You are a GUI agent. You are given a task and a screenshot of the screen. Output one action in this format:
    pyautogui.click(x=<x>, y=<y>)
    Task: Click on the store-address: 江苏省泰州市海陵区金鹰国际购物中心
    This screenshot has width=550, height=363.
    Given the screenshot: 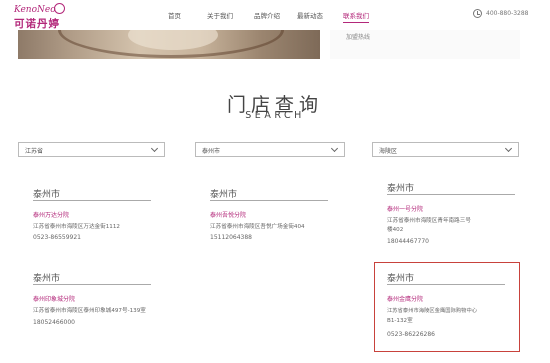 What is the action you would take?
    pyautogui.click(x=432, y=311)
    